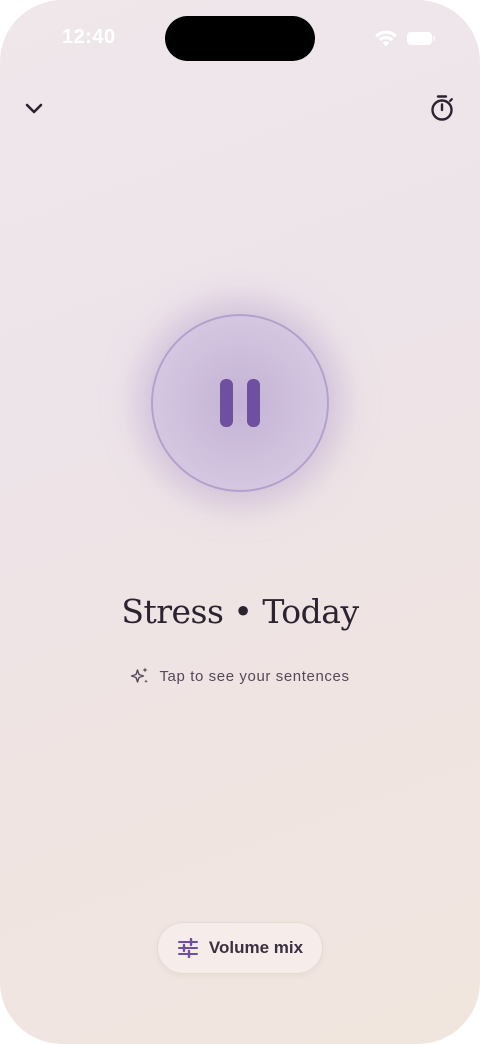 This screenshot has height=1044, width=480. Describe the element at coordinates (421, 38) in the screenshot. I see `battery-icon` at that location.